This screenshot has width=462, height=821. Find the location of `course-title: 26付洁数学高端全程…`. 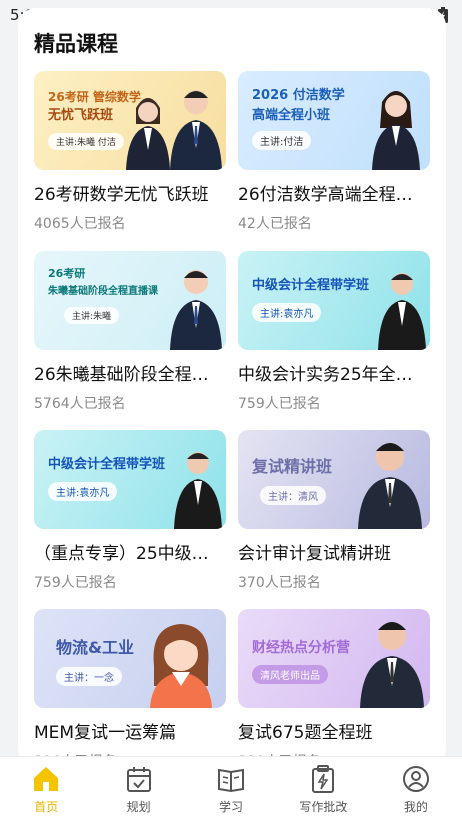

course-title: 26付洁数学高端全程… is located at coordinates (325, 195).